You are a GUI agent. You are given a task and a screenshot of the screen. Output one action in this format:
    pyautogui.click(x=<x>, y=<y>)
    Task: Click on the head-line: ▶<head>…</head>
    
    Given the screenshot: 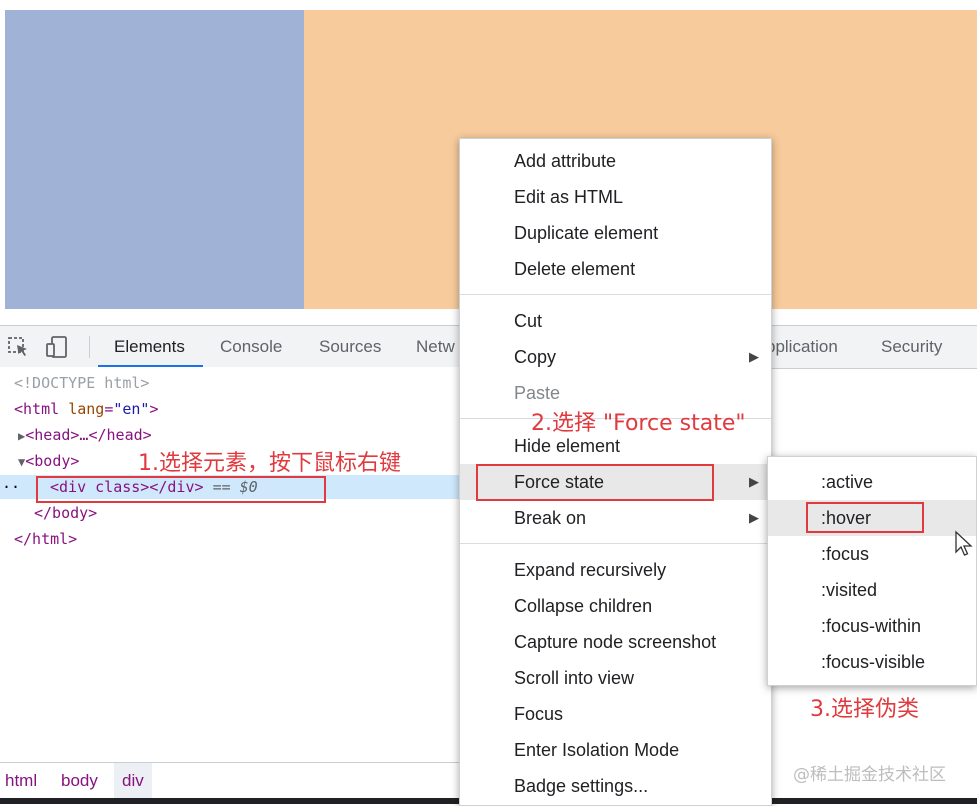 What is the action you would take?
    pyautogui.click(x=85, y=435)
    